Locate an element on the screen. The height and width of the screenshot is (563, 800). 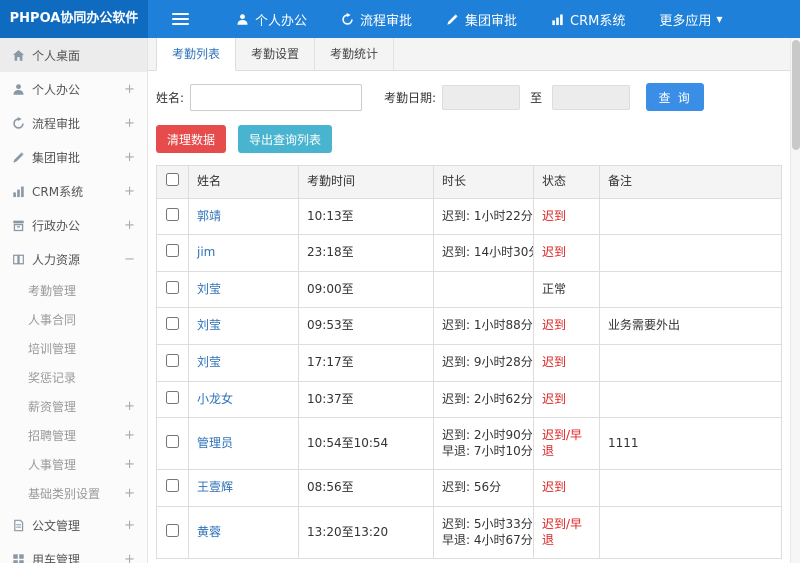
sidebar-item-基础类别设置: 基础类别设置 + is located at coordinates (73, 493).